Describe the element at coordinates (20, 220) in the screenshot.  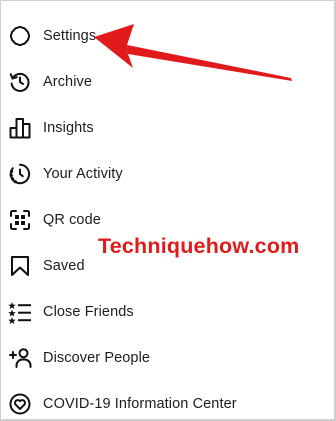
I see `qr-code-icon` at that location.